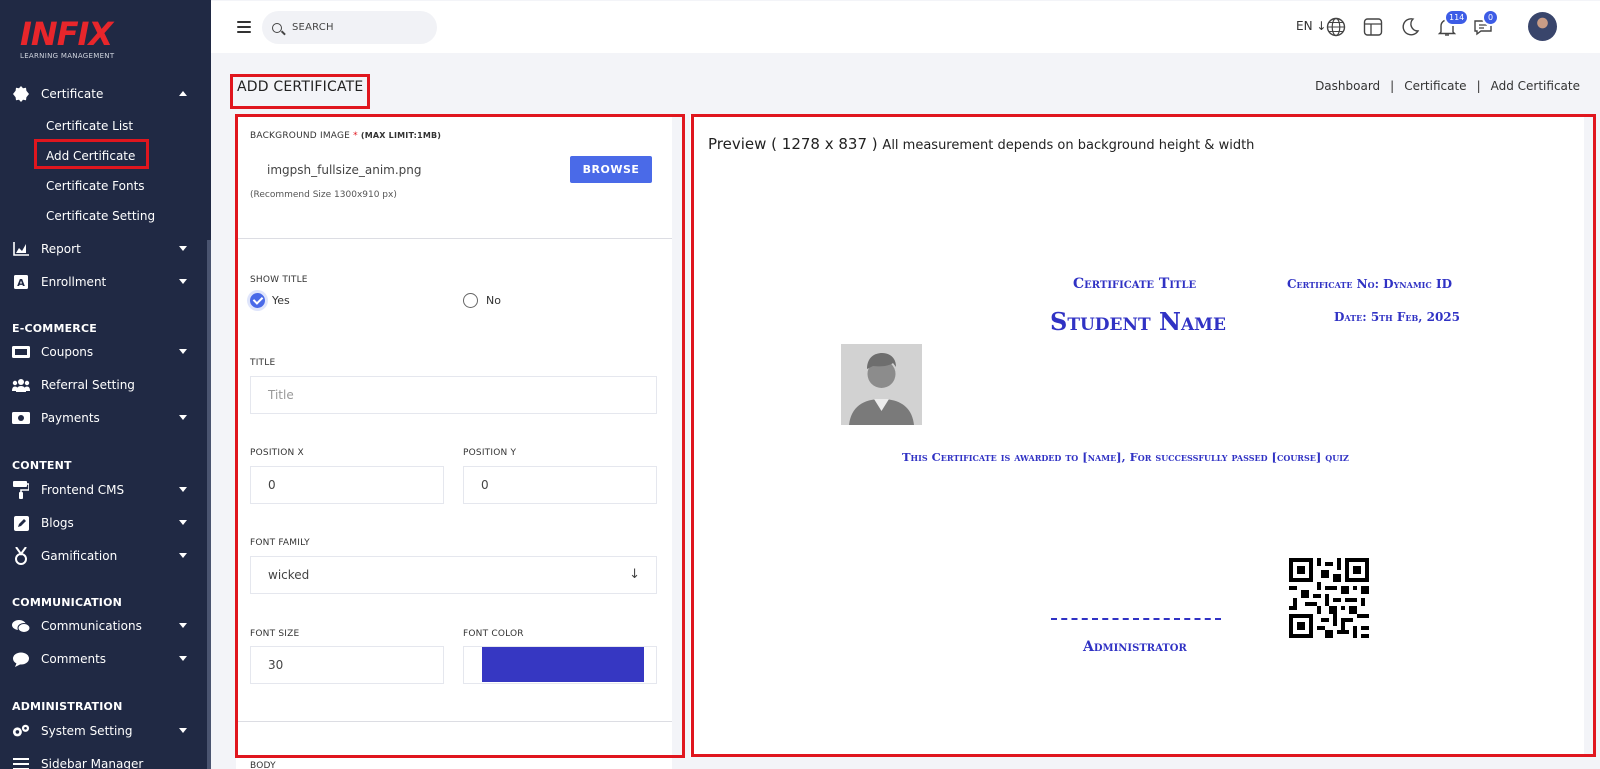 The image size is (1600, 769). I want to click on sidebar-item-report: Report, so click(103, 249).